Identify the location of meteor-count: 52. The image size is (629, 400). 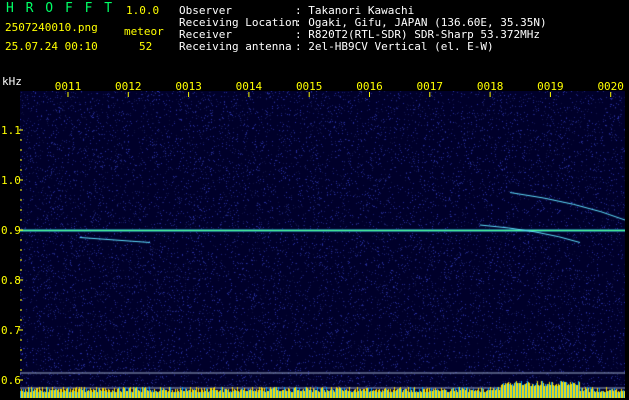
(146, 46).